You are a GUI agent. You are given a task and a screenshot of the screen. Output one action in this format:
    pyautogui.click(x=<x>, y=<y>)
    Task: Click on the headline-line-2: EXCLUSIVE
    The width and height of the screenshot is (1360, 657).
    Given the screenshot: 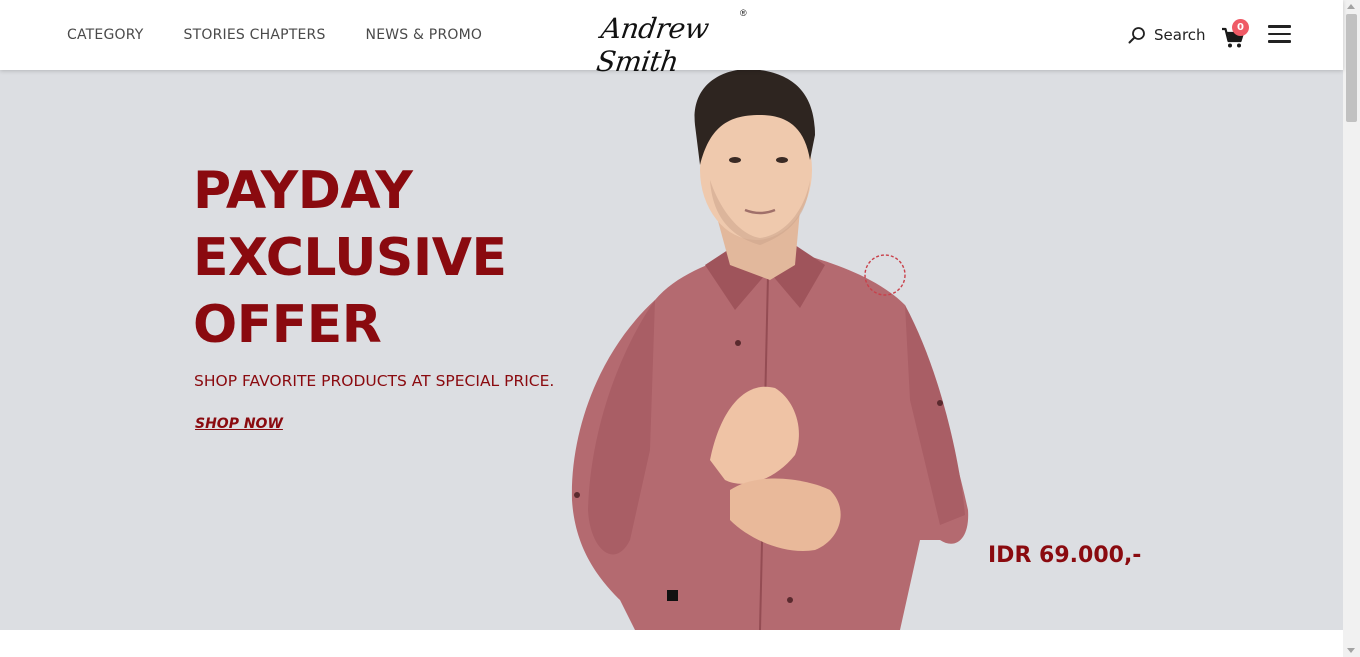 What is the action you would take?
    pyautogui.click(x=350, y=258)
    